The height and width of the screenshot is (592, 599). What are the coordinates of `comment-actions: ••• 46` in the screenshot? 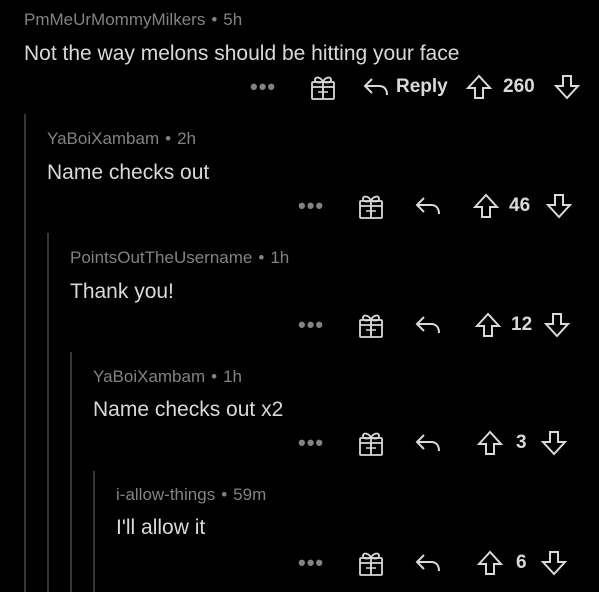 It's located at (299, 206).